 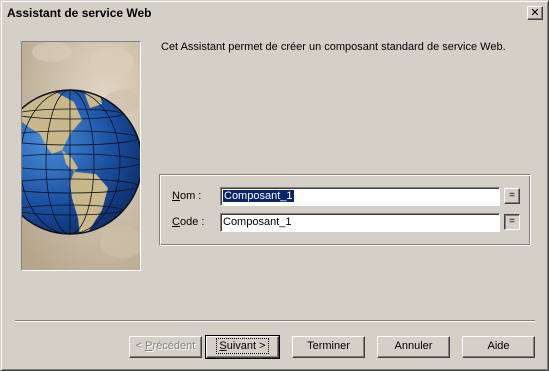 What do you see at coordinates (187, 196) in the screenshot?
I see `name-label: Nom :` at bounding box center [187, 196].